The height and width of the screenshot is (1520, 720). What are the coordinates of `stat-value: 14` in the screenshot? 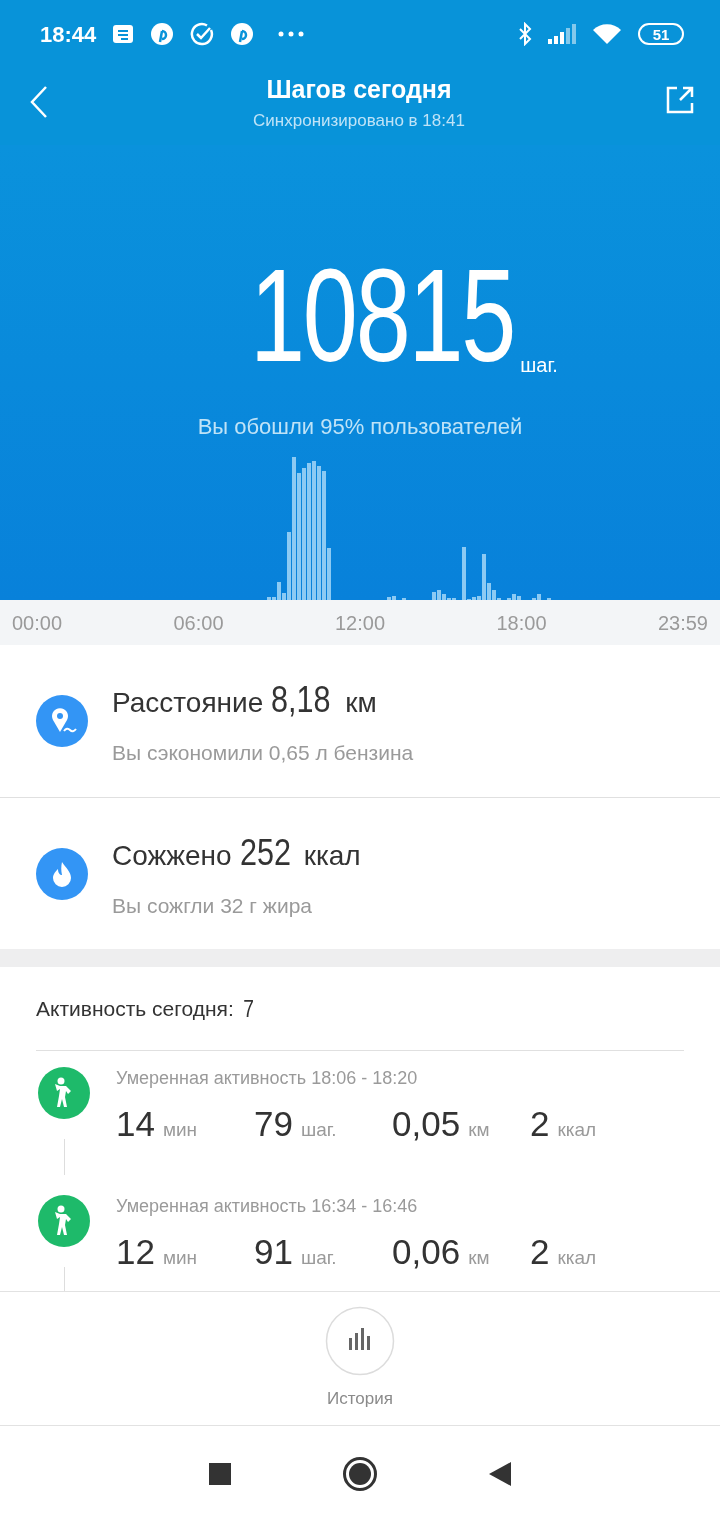 It's located at (135, 1124).